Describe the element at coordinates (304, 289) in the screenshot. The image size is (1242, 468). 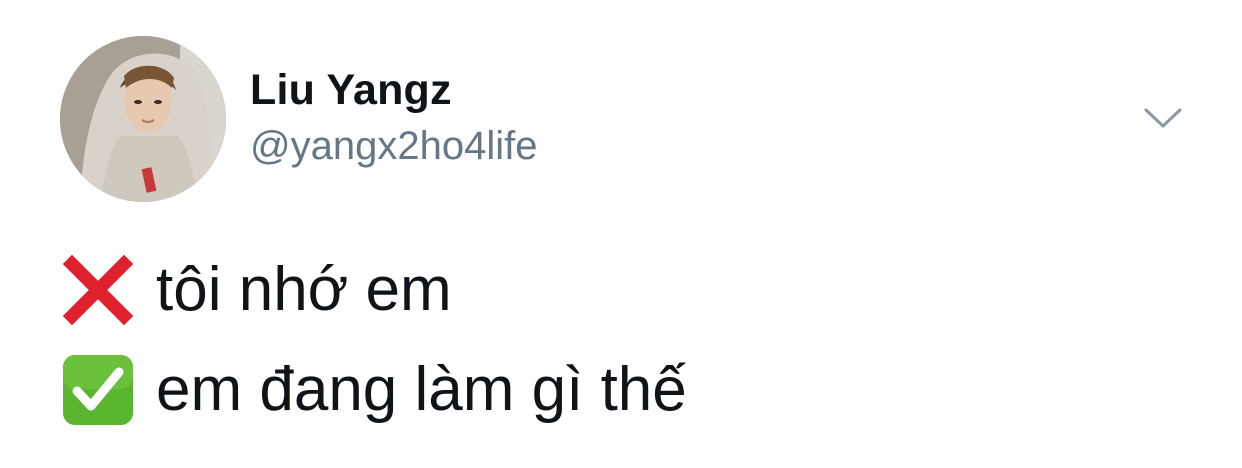
I see `tweet-text-line: tôi nhớ em` at that location.